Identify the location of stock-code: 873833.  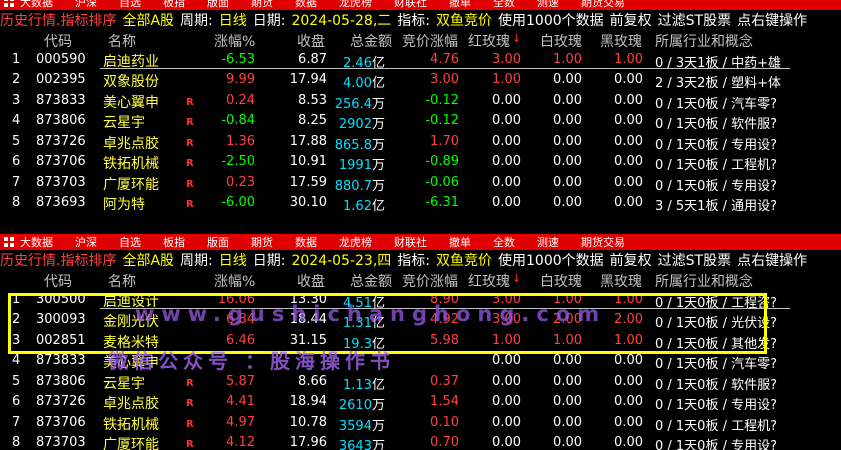
(61, 100).